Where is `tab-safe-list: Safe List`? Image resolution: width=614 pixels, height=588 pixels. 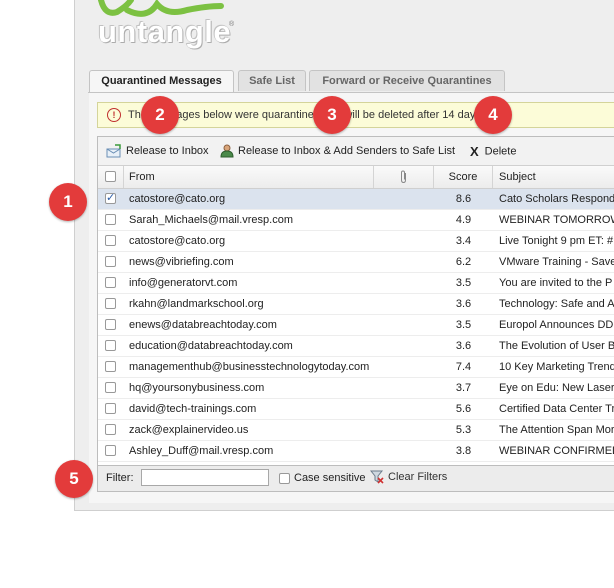
tab-safe-list: Safe List is located at coordinates (272, 80).